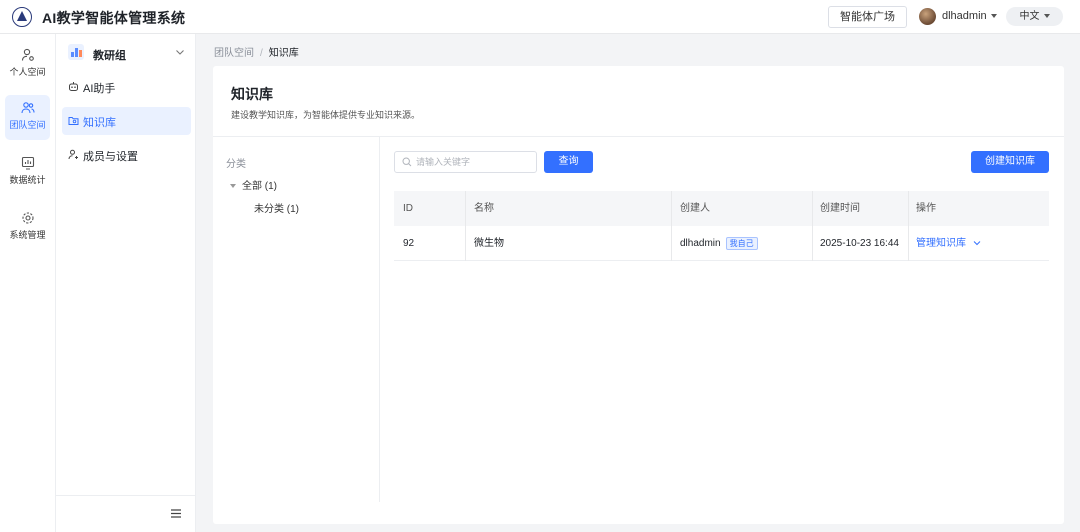 Image resolution: width=1080 pixels, height=532 pixels. What do you see at coordinates (700, 243) in the screenshot?
I see `creator-name: dlhadmin` at bounding box center [700, 243].